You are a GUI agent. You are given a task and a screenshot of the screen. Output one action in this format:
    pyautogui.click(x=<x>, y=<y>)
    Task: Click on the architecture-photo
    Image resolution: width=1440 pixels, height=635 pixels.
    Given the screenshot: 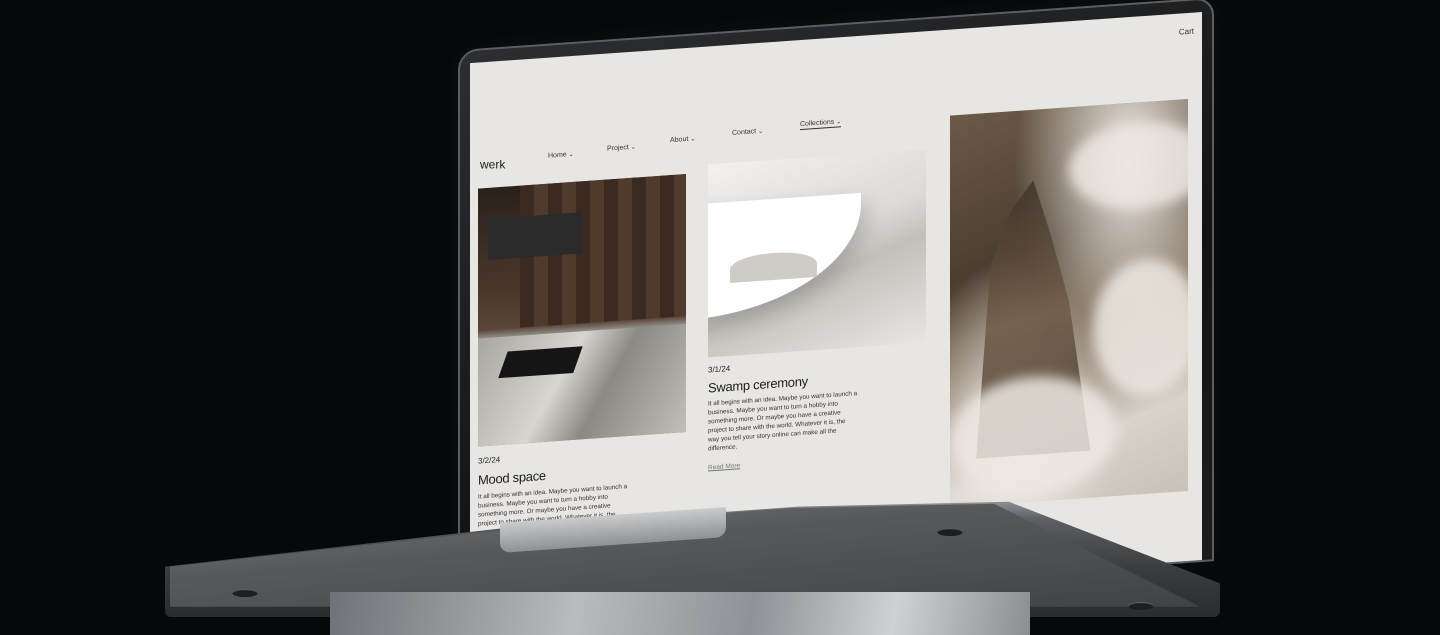 What is the action you would take?
    pyautogui.click(x=817, y=253)
    